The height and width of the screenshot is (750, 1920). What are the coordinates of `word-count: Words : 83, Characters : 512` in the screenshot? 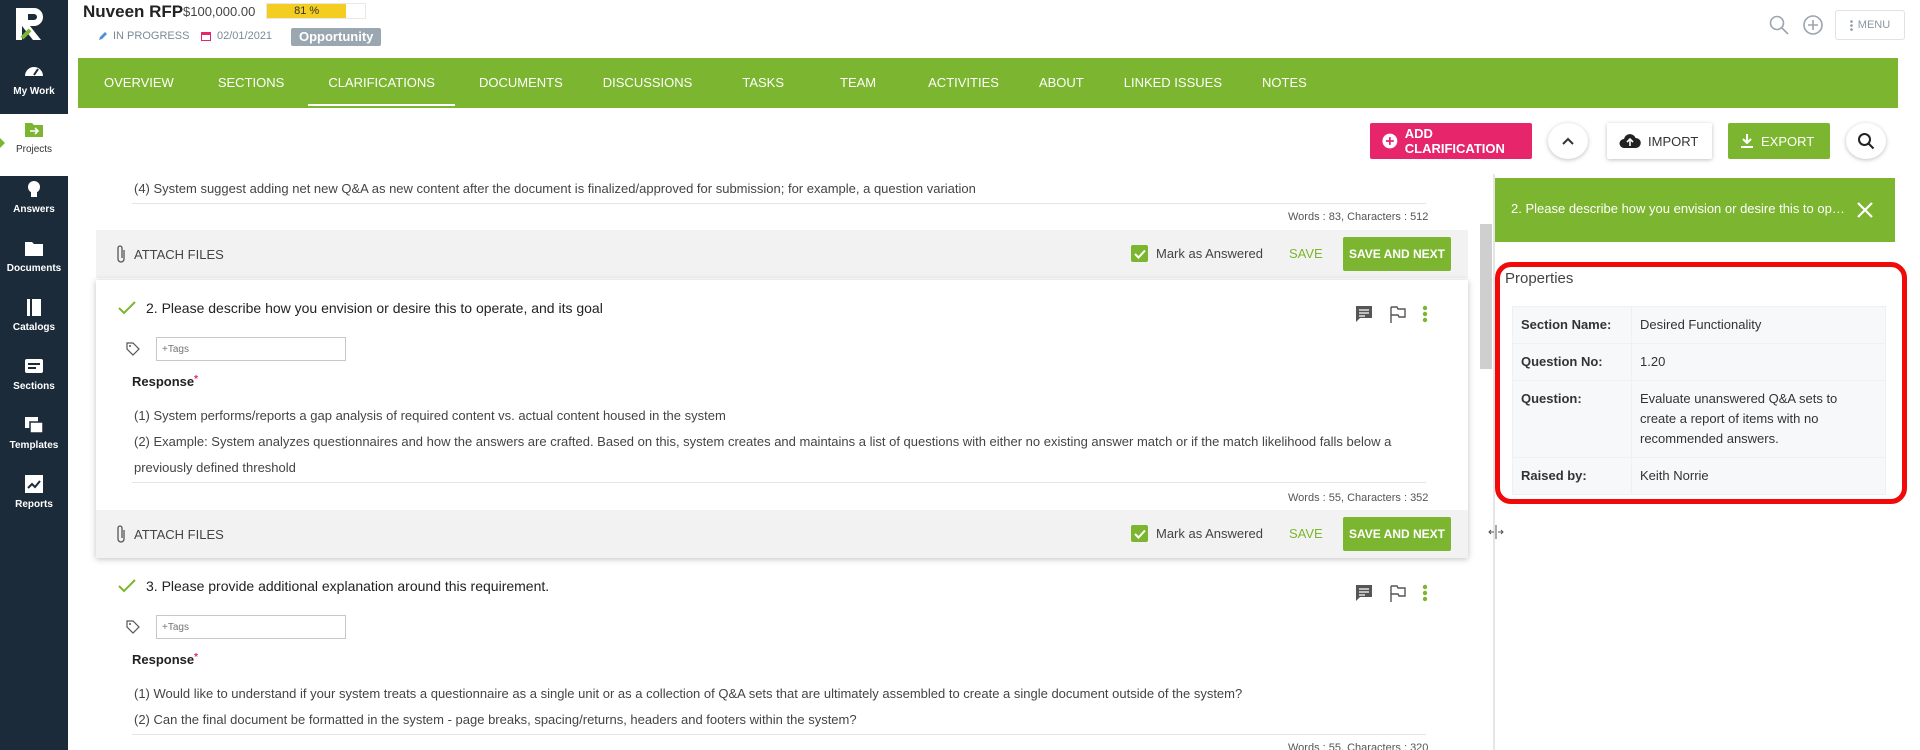 It's located at (1358, 217).